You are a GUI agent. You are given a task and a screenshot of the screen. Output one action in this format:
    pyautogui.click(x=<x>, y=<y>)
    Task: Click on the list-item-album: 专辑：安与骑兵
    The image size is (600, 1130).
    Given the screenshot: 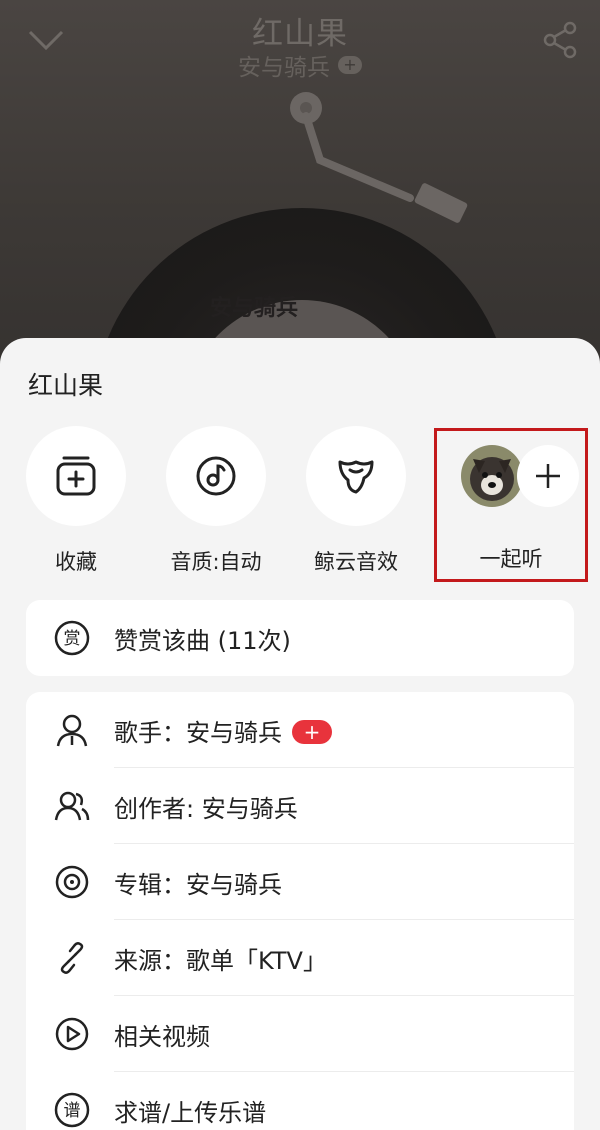 What is the action you would take?
    pyautogui.click(x=300, y=882)
    